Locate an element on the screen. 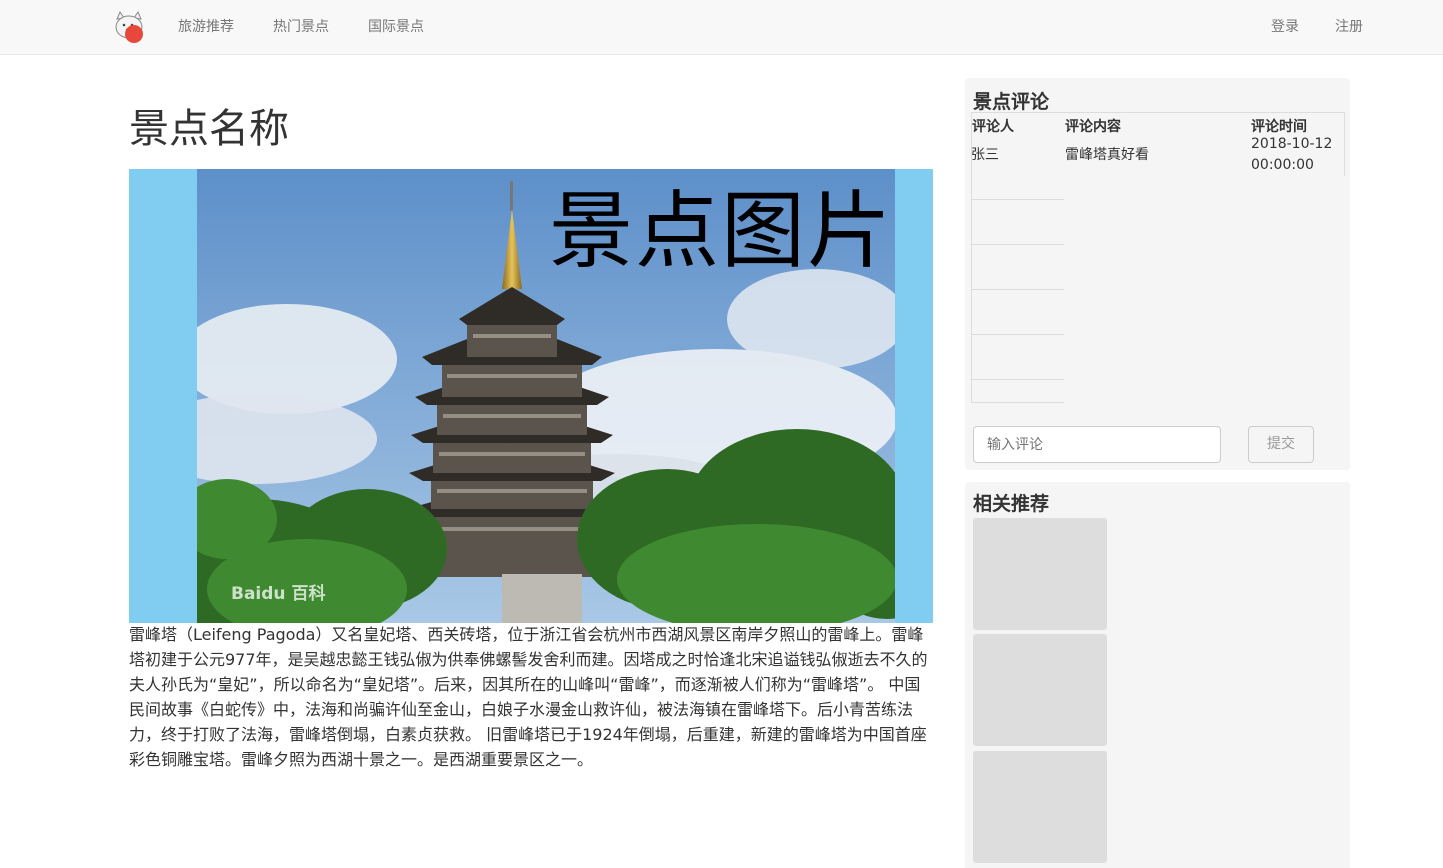 Image resolution: width=1443 pixels, height=868 pixels. comment-time: 2018-10-12 00:00:00 is located at coordinates (1292, 154).